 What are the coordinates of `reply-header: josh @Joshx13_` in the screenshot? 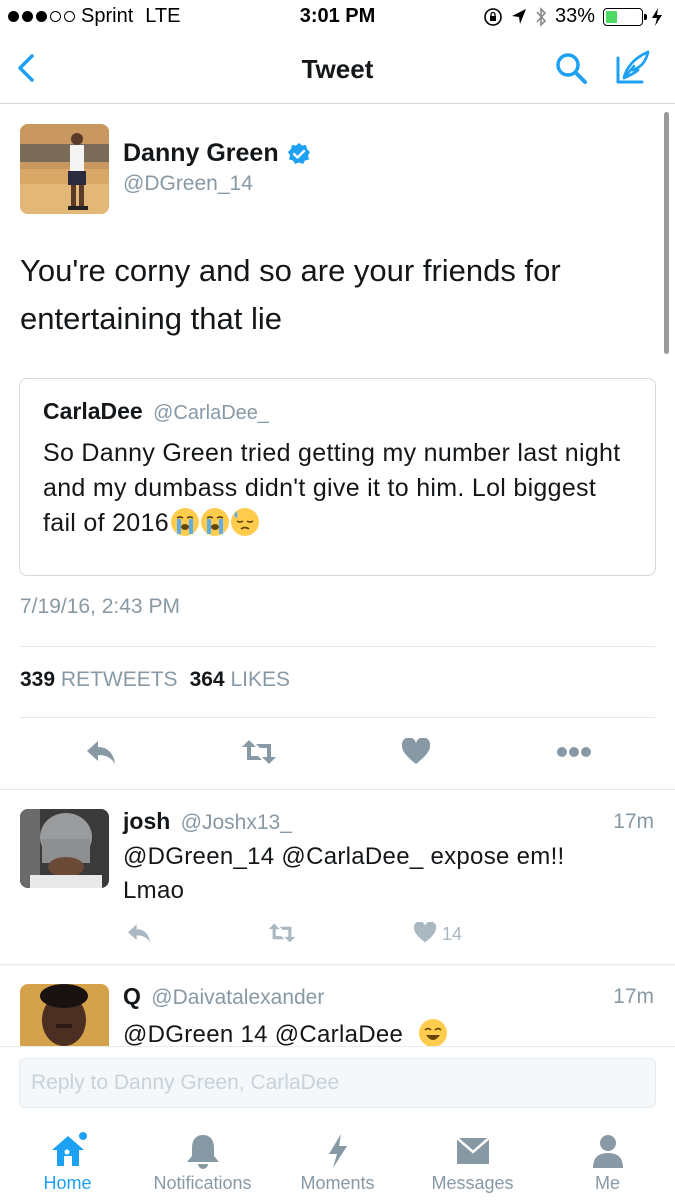 It's located at (207, 821).